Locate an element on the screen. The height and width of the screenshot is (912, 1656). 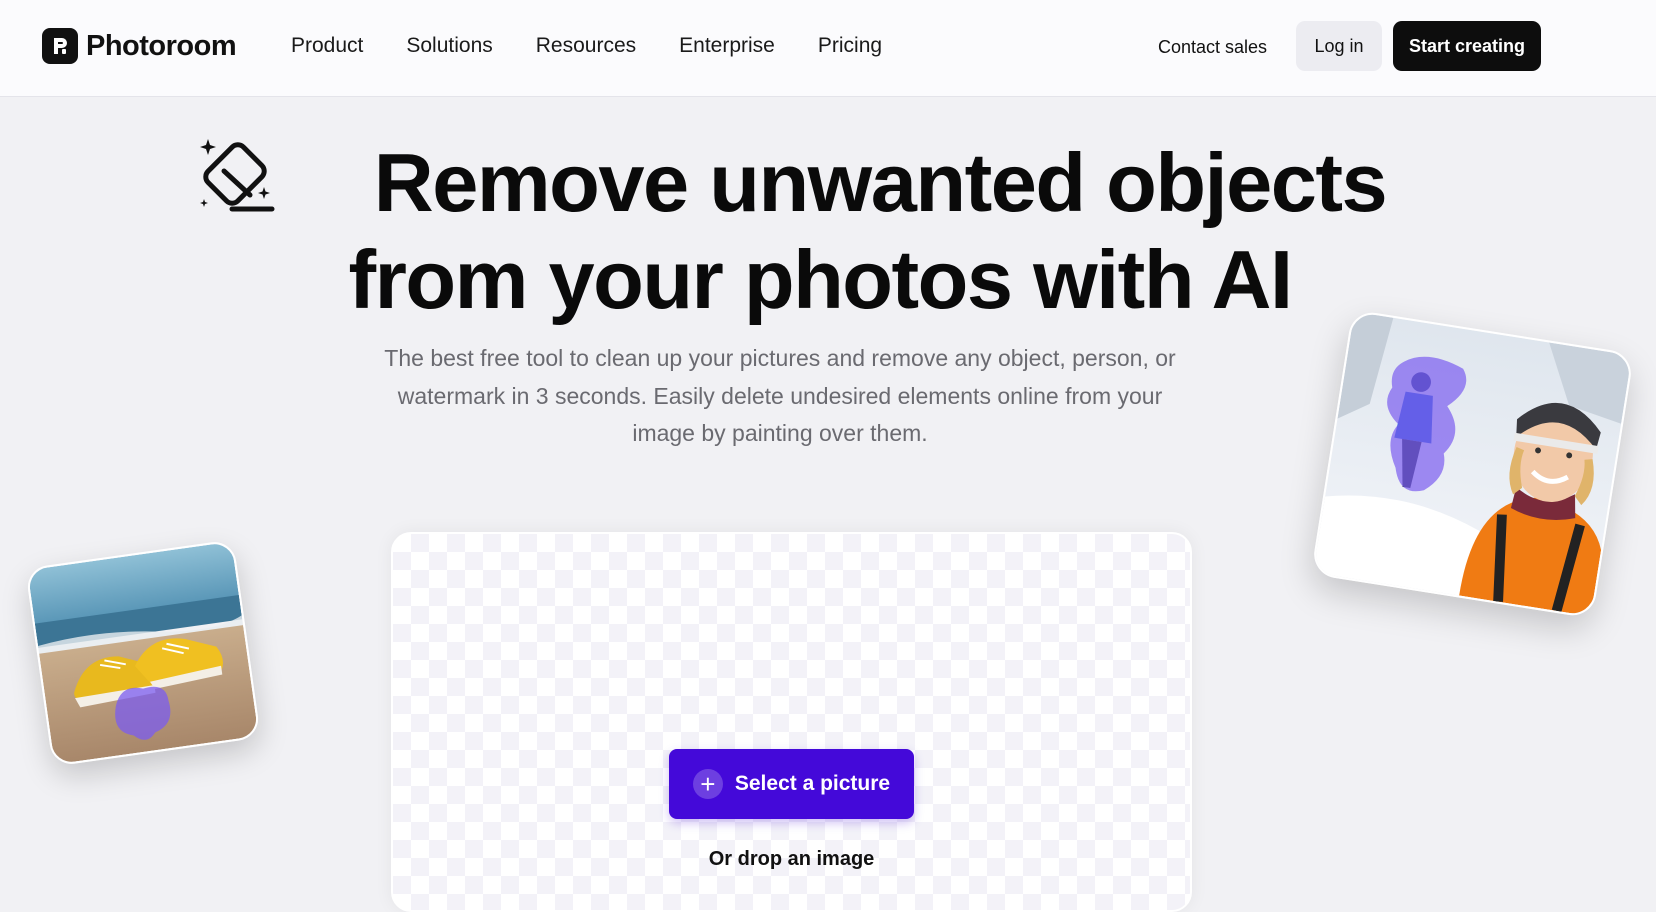
nav-item-product: Product is located at coordinates (327, 46).